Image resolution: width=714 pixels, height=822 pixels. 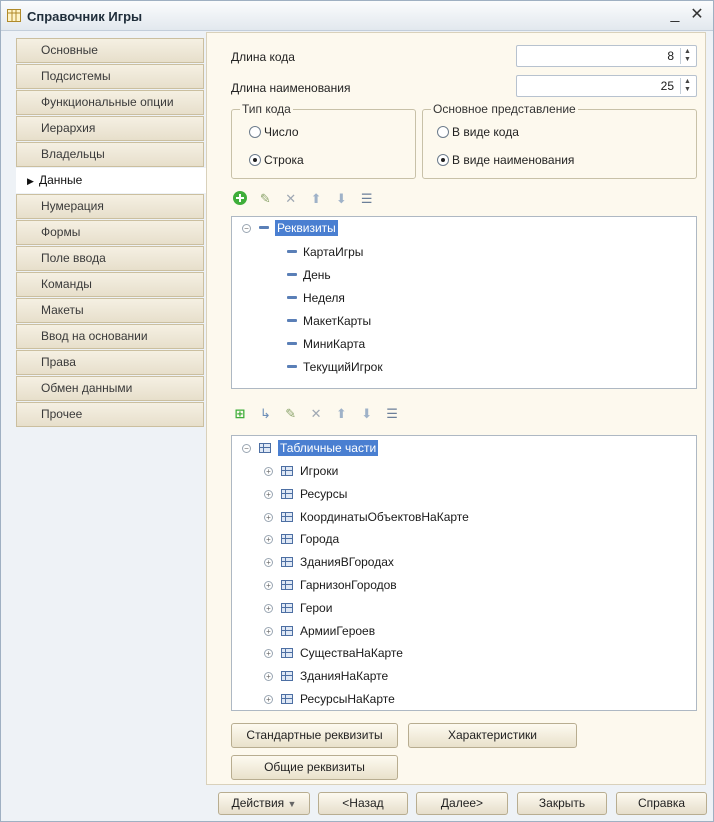 What do you see at coordinates (113, 180) in the screenshot?
I see `tab-item: ▶ Данные` at bounding box center [113, 180].